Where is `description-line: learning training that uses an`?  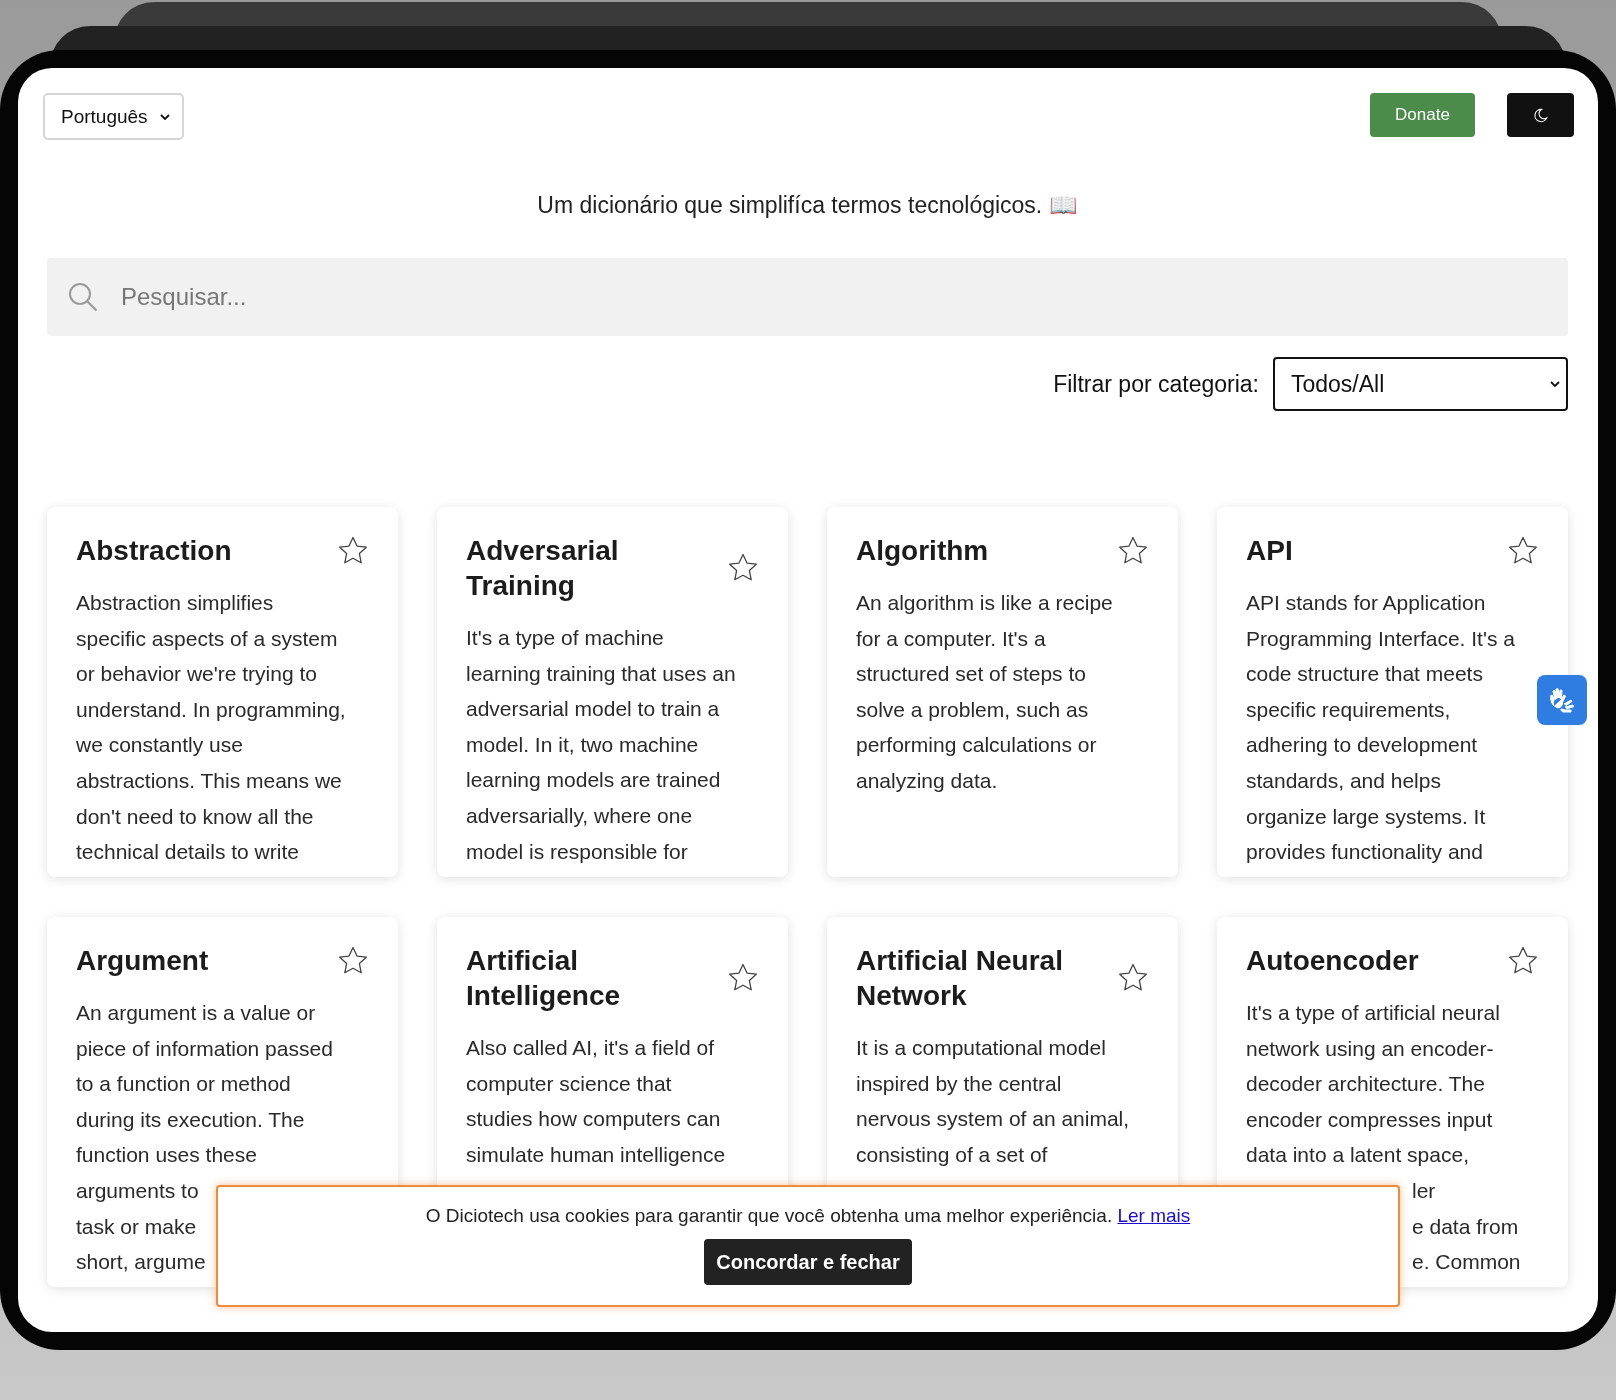 description-line: learning training that uses an is located at coordinates (601, 673).